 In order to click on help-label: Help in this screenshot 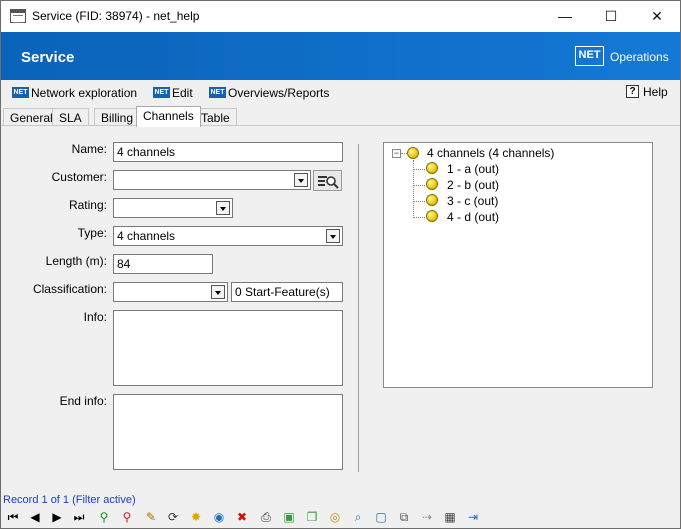, I will do `click(655, 92)`.